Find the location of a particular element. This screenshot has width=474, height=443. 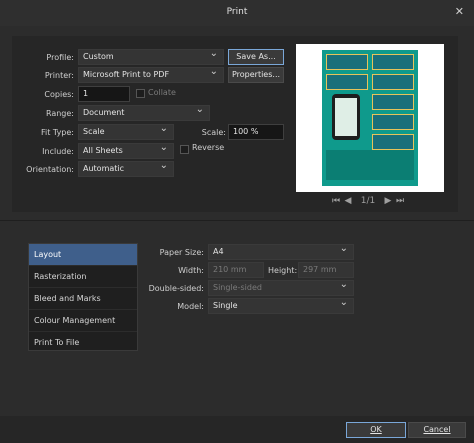

category-print-to-file: Print To File is located at coordinates (83, 343).